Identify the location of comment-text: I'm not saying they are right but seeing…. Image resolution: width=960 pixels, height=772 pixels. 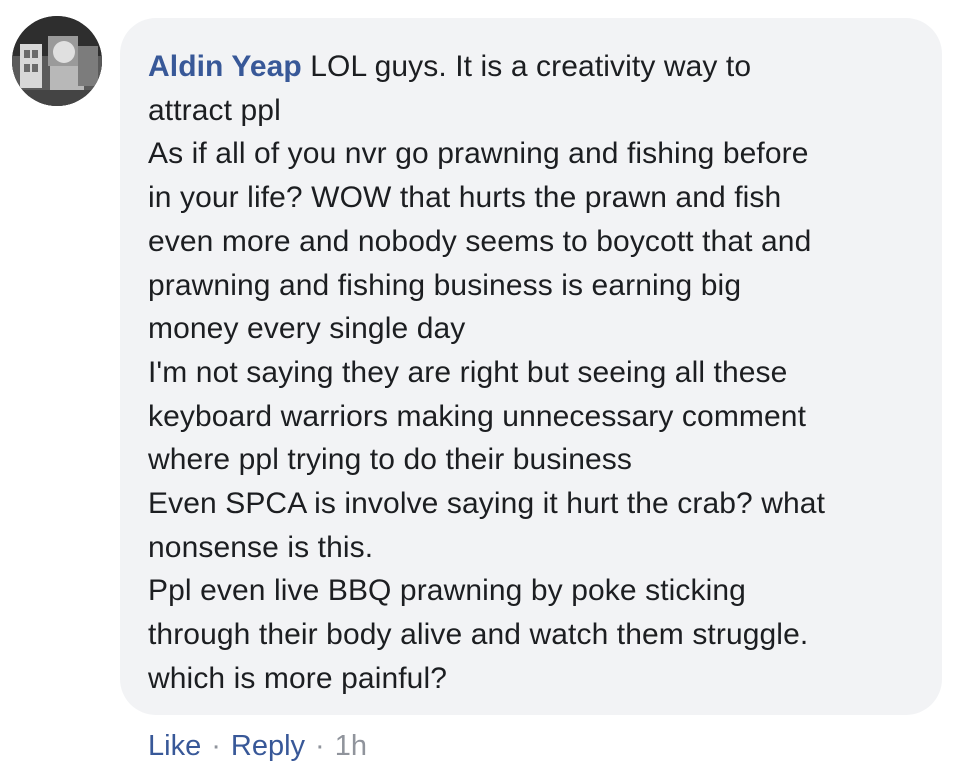
(468, 372).